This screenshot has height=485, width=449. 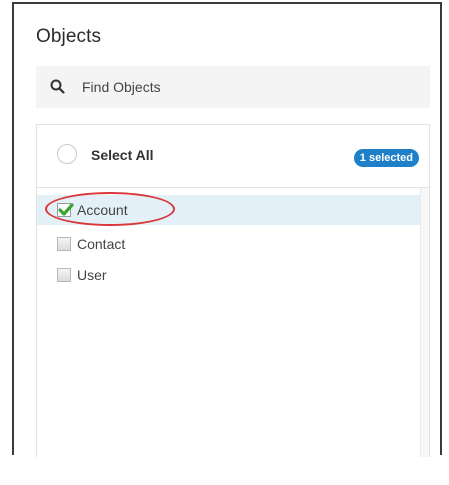 I want to click on selected-count-badge: 1 selected, so click(x=386, y=158).